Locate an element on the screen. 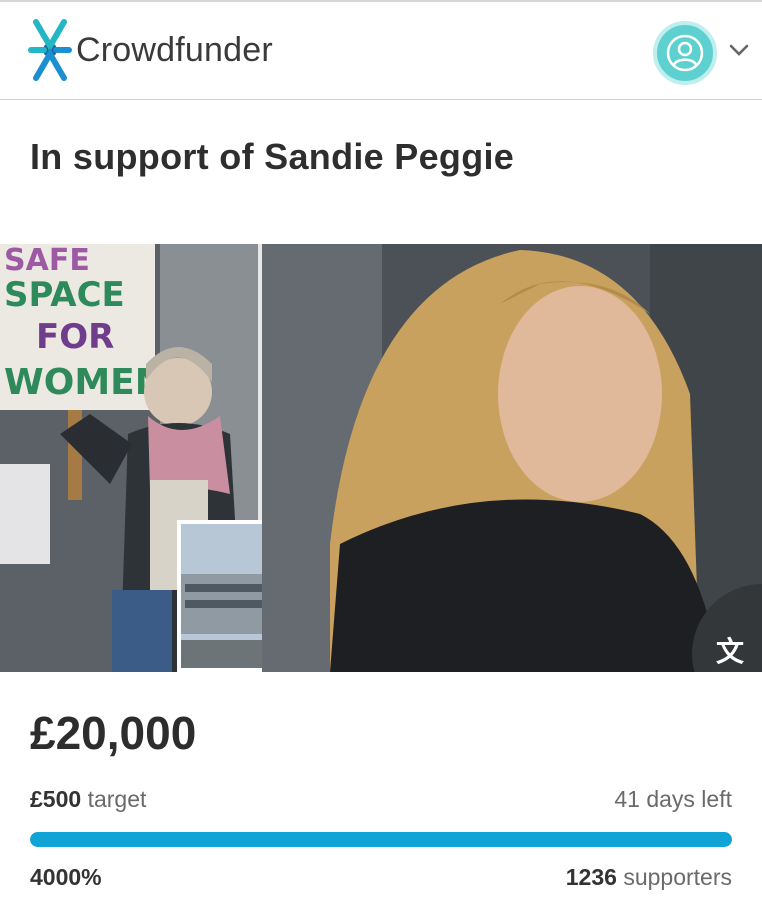 The image size is (762, 900). user-avatar-icon is located at coordinates (685, 53).